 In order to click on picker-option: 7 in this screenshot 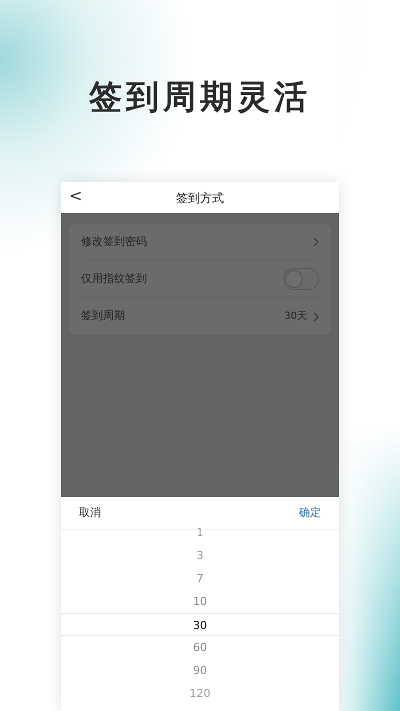, I will do `click(200, 578)`.